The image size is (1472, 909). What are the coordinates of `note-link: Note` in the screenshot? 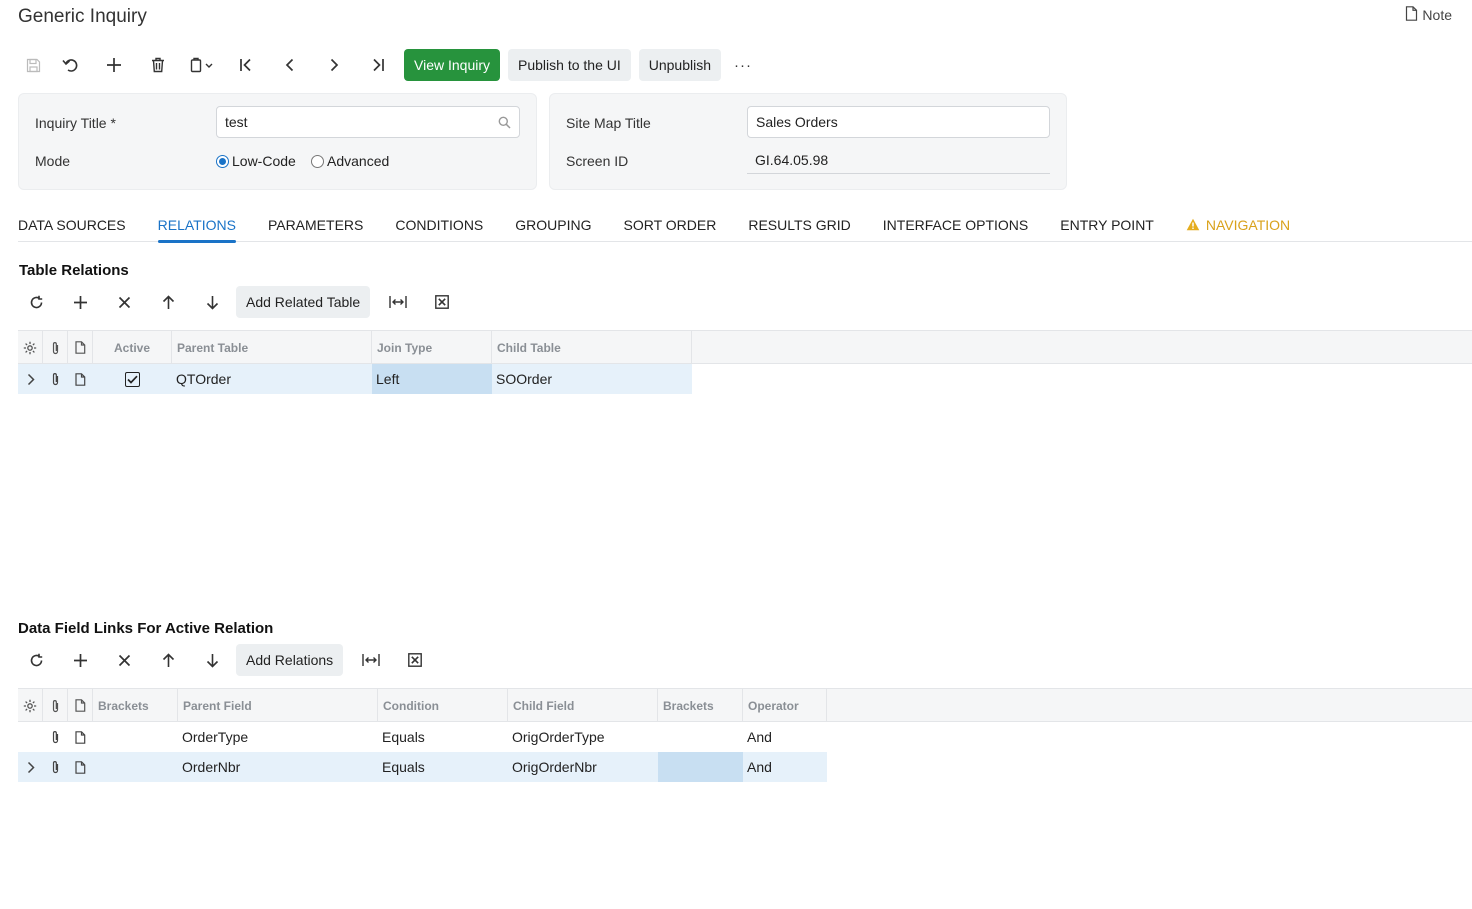 It's located at (1428, 15).